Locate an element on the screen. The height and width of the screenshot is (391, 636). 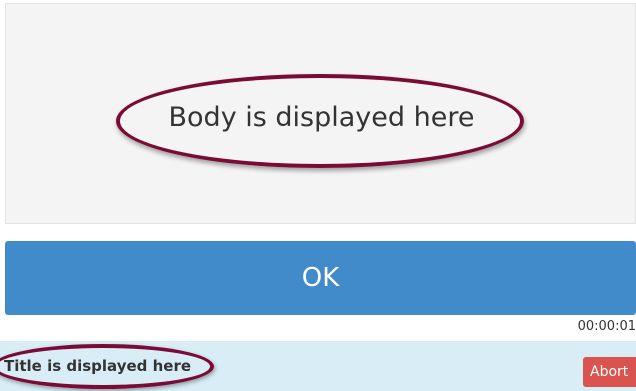
ok-button-label: OK is located at coordinates (320, 278).